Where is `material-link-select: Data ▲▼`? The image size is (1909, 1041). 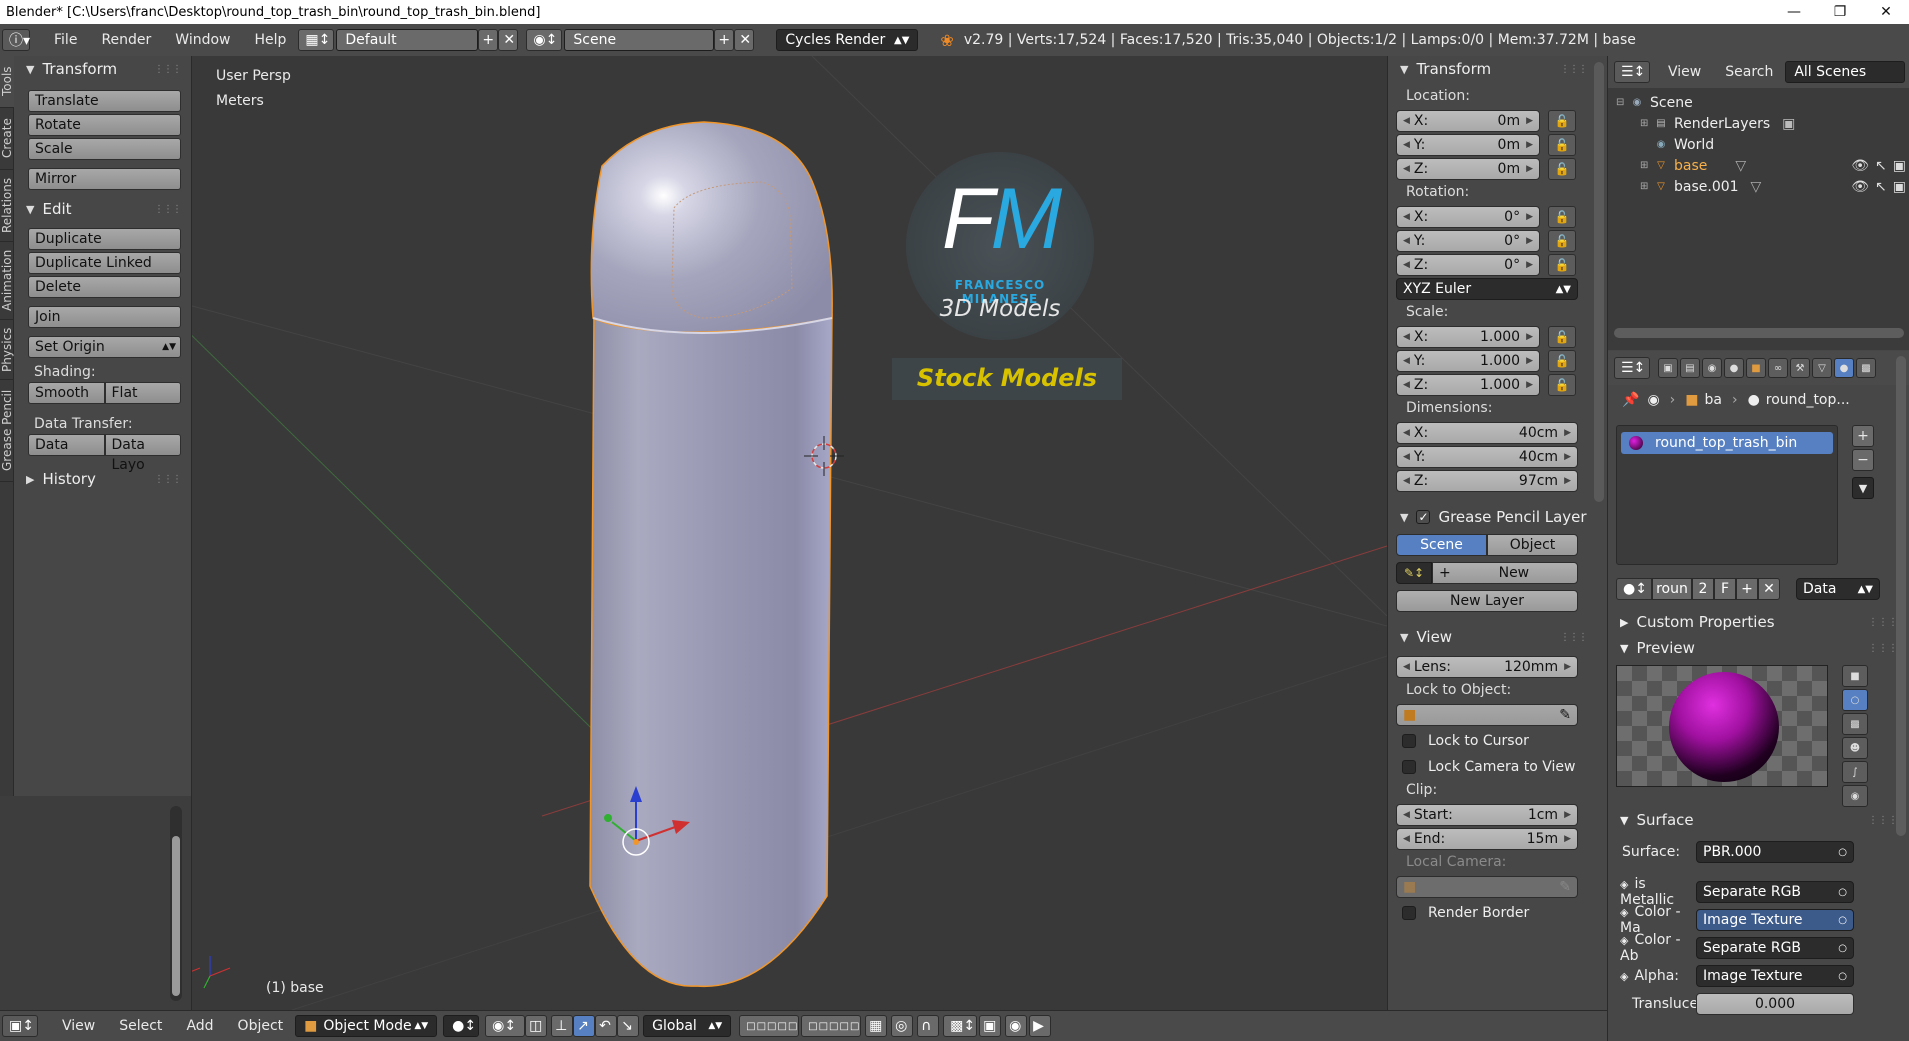
material-link-select: Data ▲▼ is located at coordinates (1838, 589).